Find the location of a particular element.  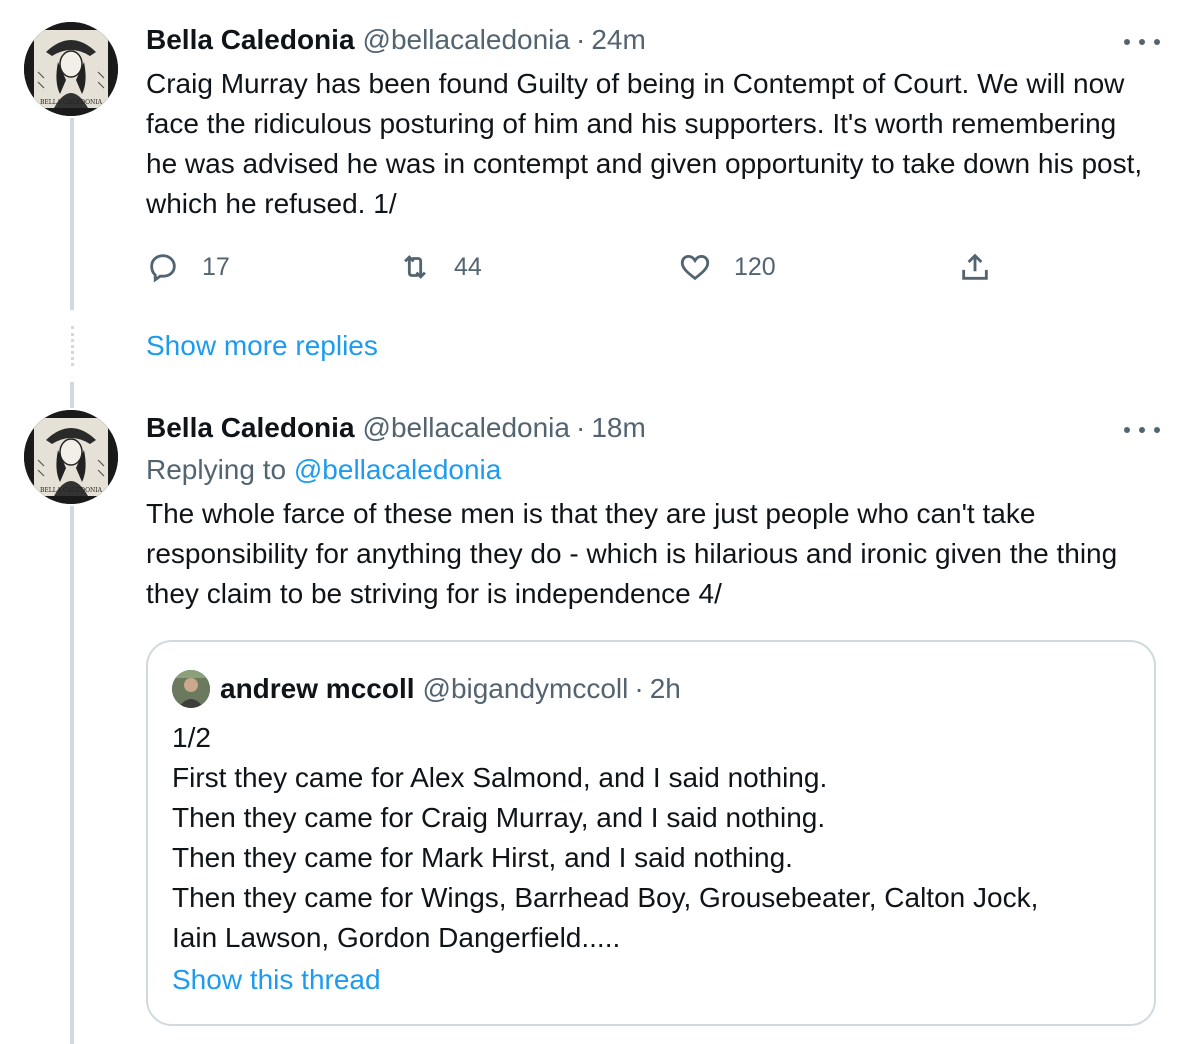

reply-button: 17 is located at coordinates (188, 267).